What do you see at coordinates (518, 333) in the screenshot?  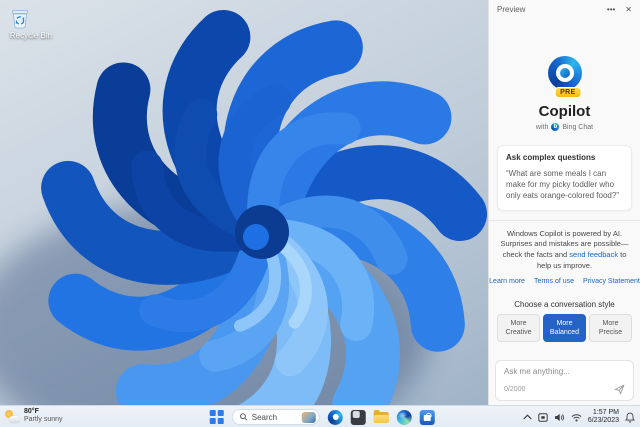 I see `style-option-line: Creative` at bounding box center [518, 333].